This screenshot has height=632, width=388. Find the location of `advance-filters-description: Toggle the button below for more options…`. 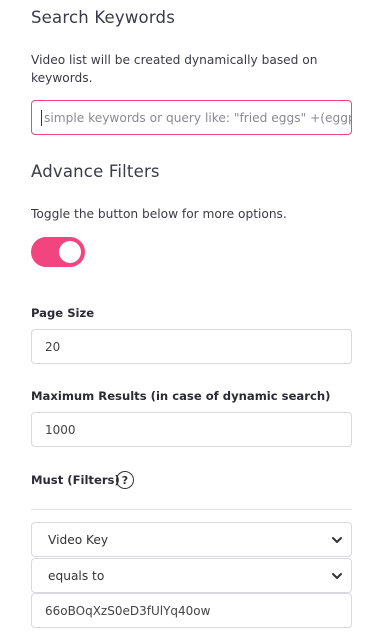

advance-filters-description: Toggle the button below for more options… is located at coordinates (159, 214).